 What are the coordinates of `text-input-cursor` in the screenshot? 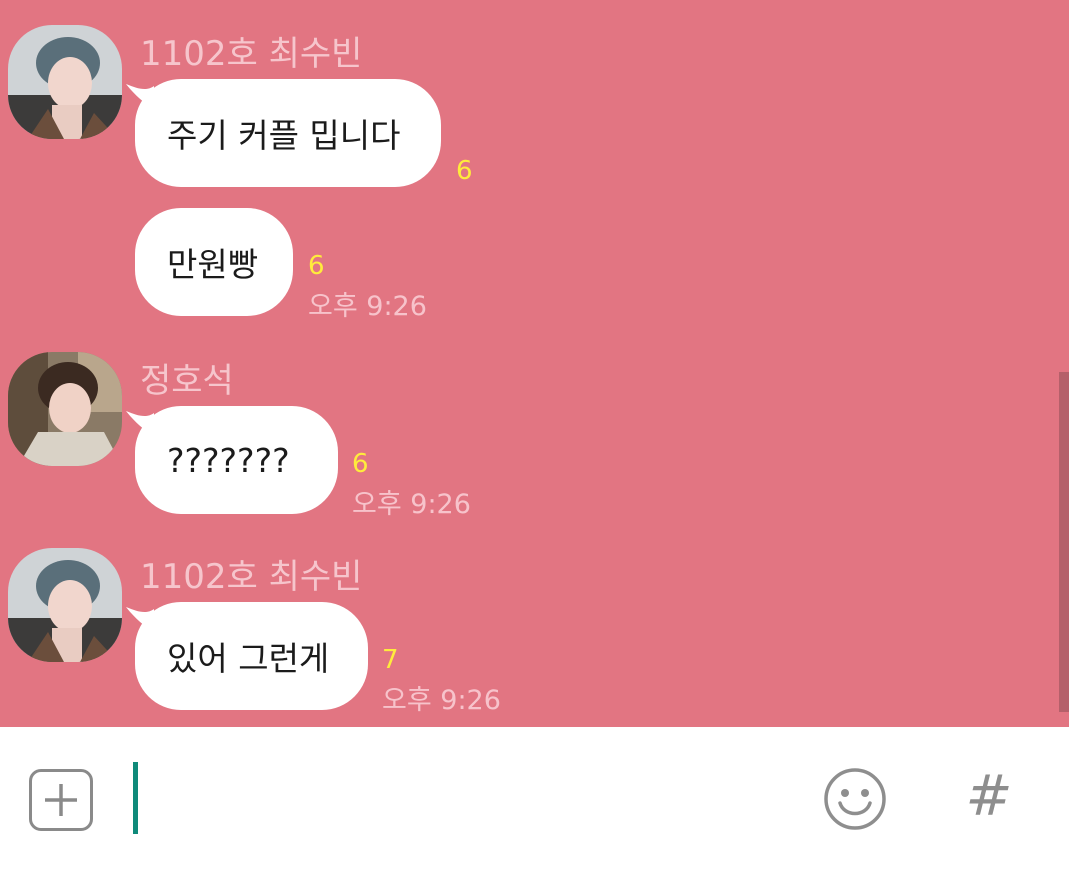 It's located at (135, 798).